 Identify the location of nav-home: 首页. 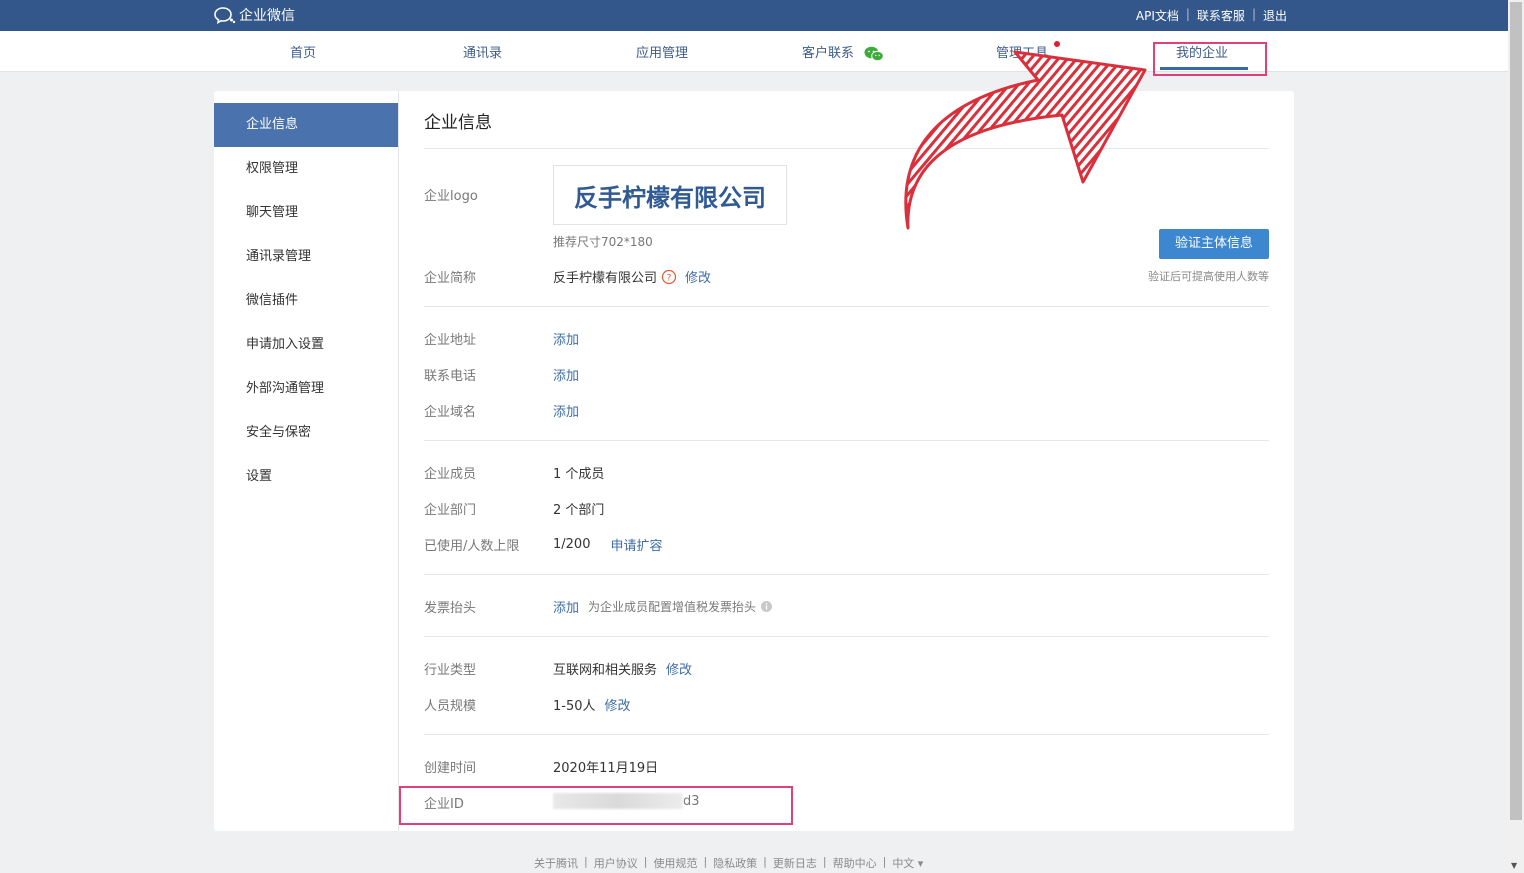
(303, 51).